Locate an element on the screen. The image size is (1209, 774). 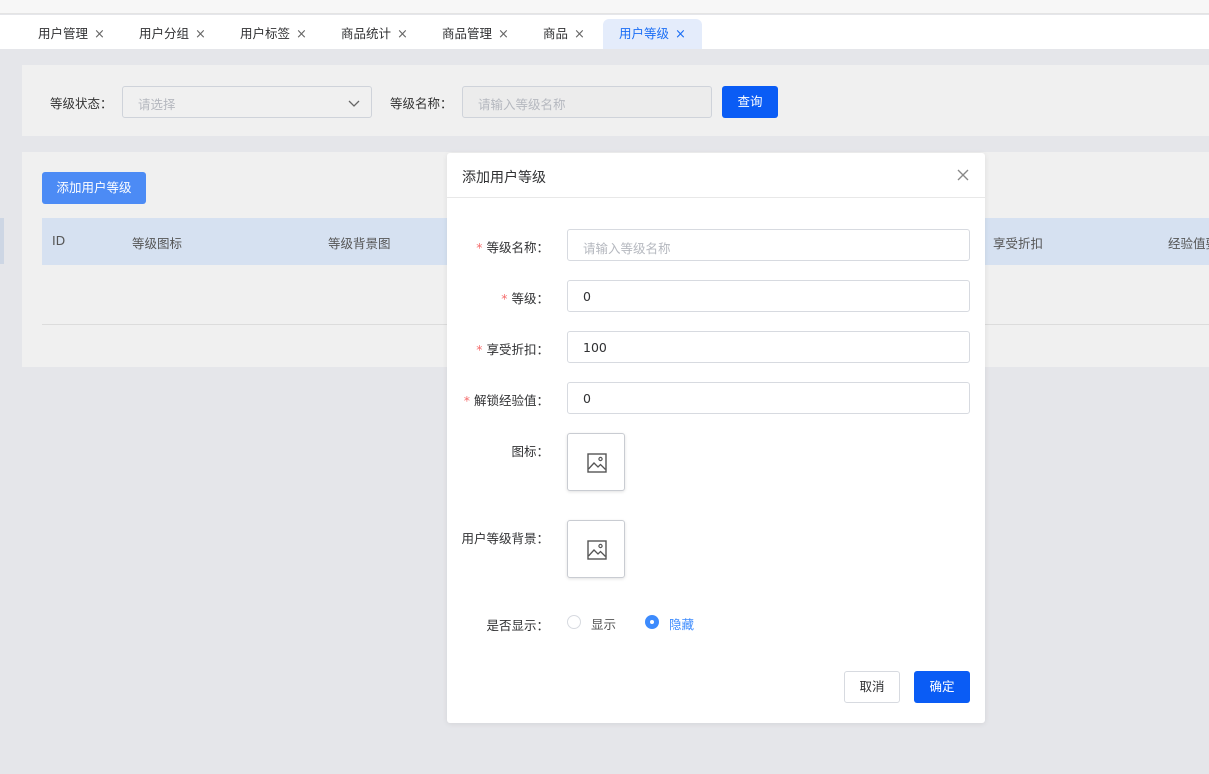
status-select-placeholder: 请选择 is located at coordinates (157, 104).